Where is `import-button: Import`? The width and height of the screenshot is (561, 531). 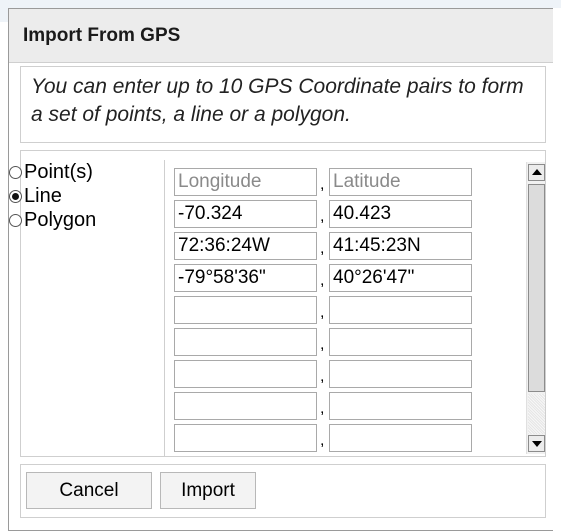 import-button: Import is located at coordinates (208, 490).